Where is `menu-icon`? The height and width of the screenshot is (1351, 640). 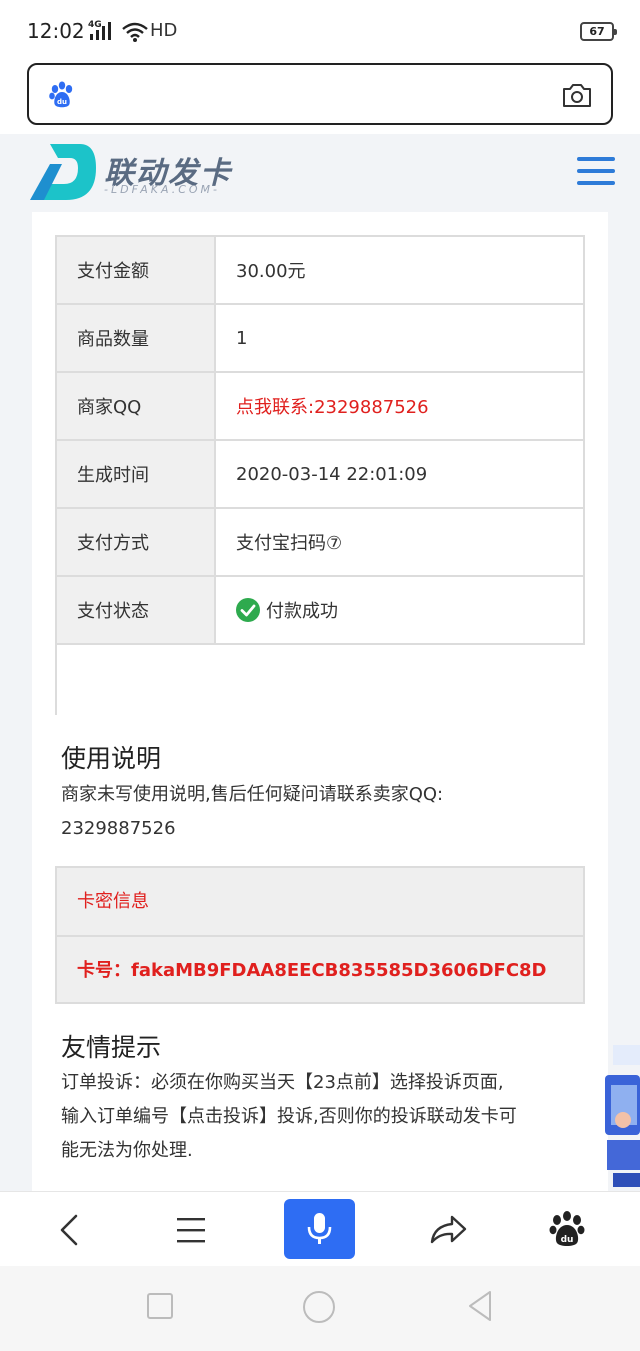
menu-icon is located at coordinates (596, 171).